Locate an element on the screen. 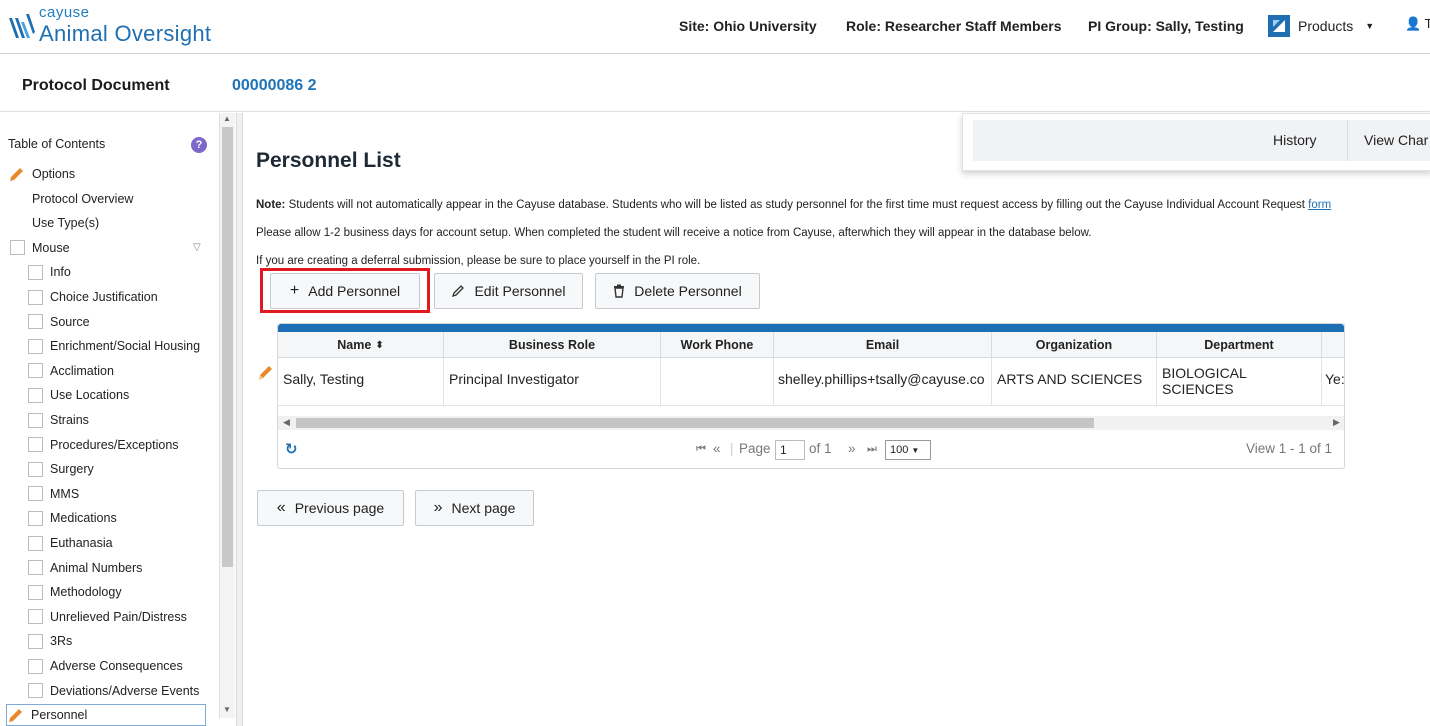  column-header-work-phone: Work Phone is located at coordinates (717, 345).